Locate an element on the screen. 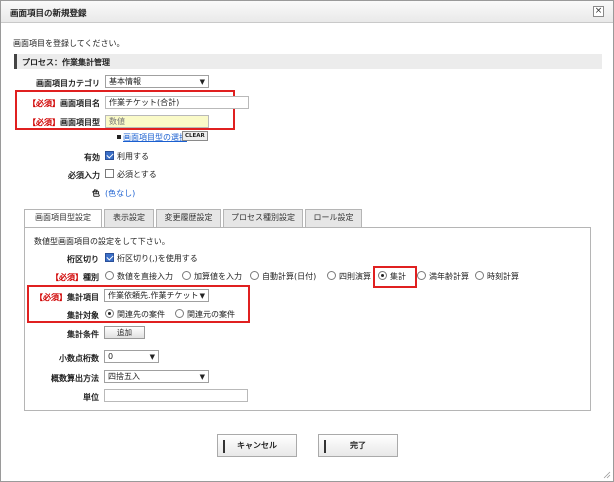 Image resolution: width=614 pixels, height=482 pixels. decimals-select-value: 0 is located at coordinates (111, 356).